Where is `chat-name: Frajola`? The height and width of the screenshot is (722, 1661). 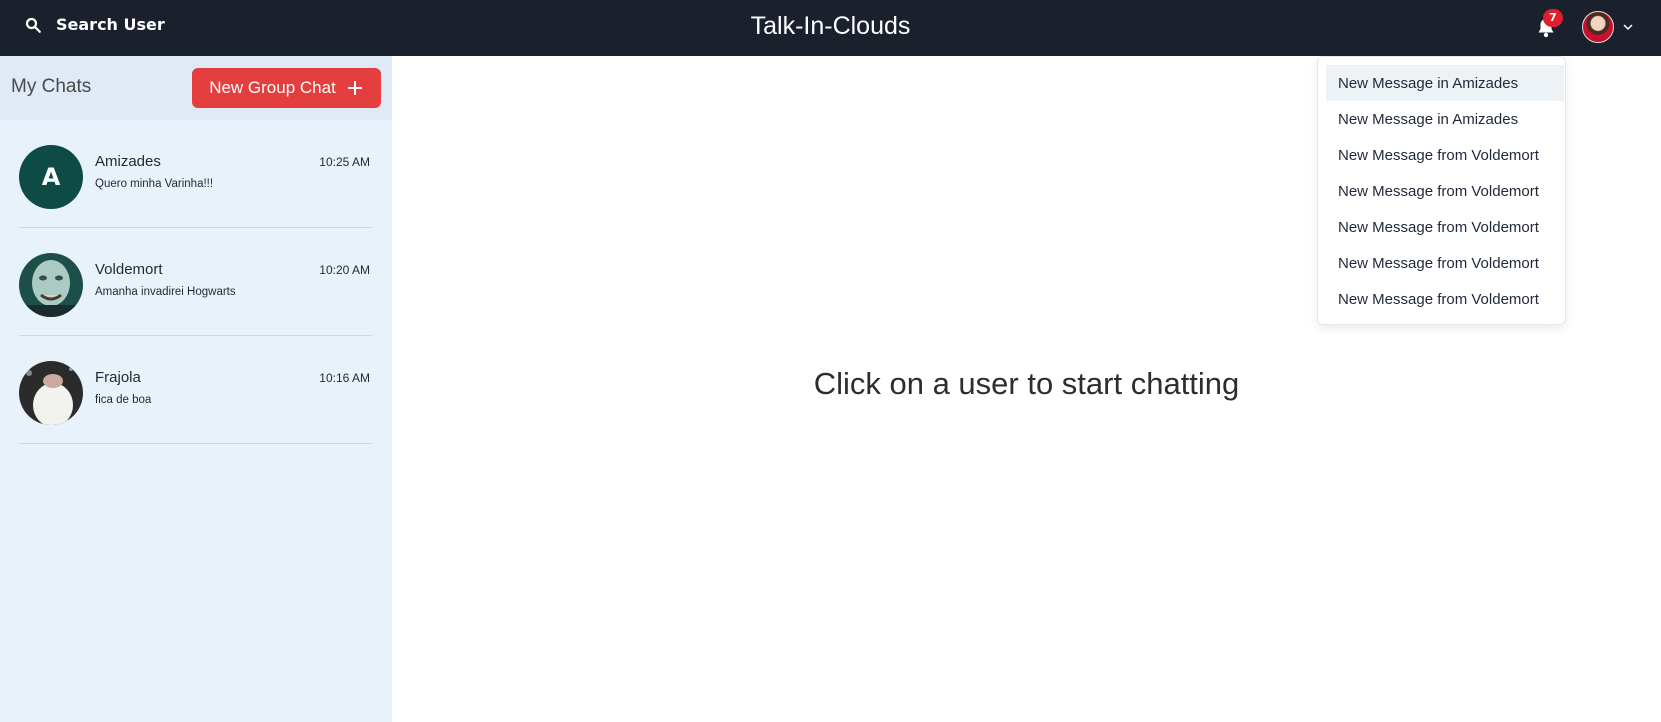
chat-name: Frajola is located at coordinates (118, 377).